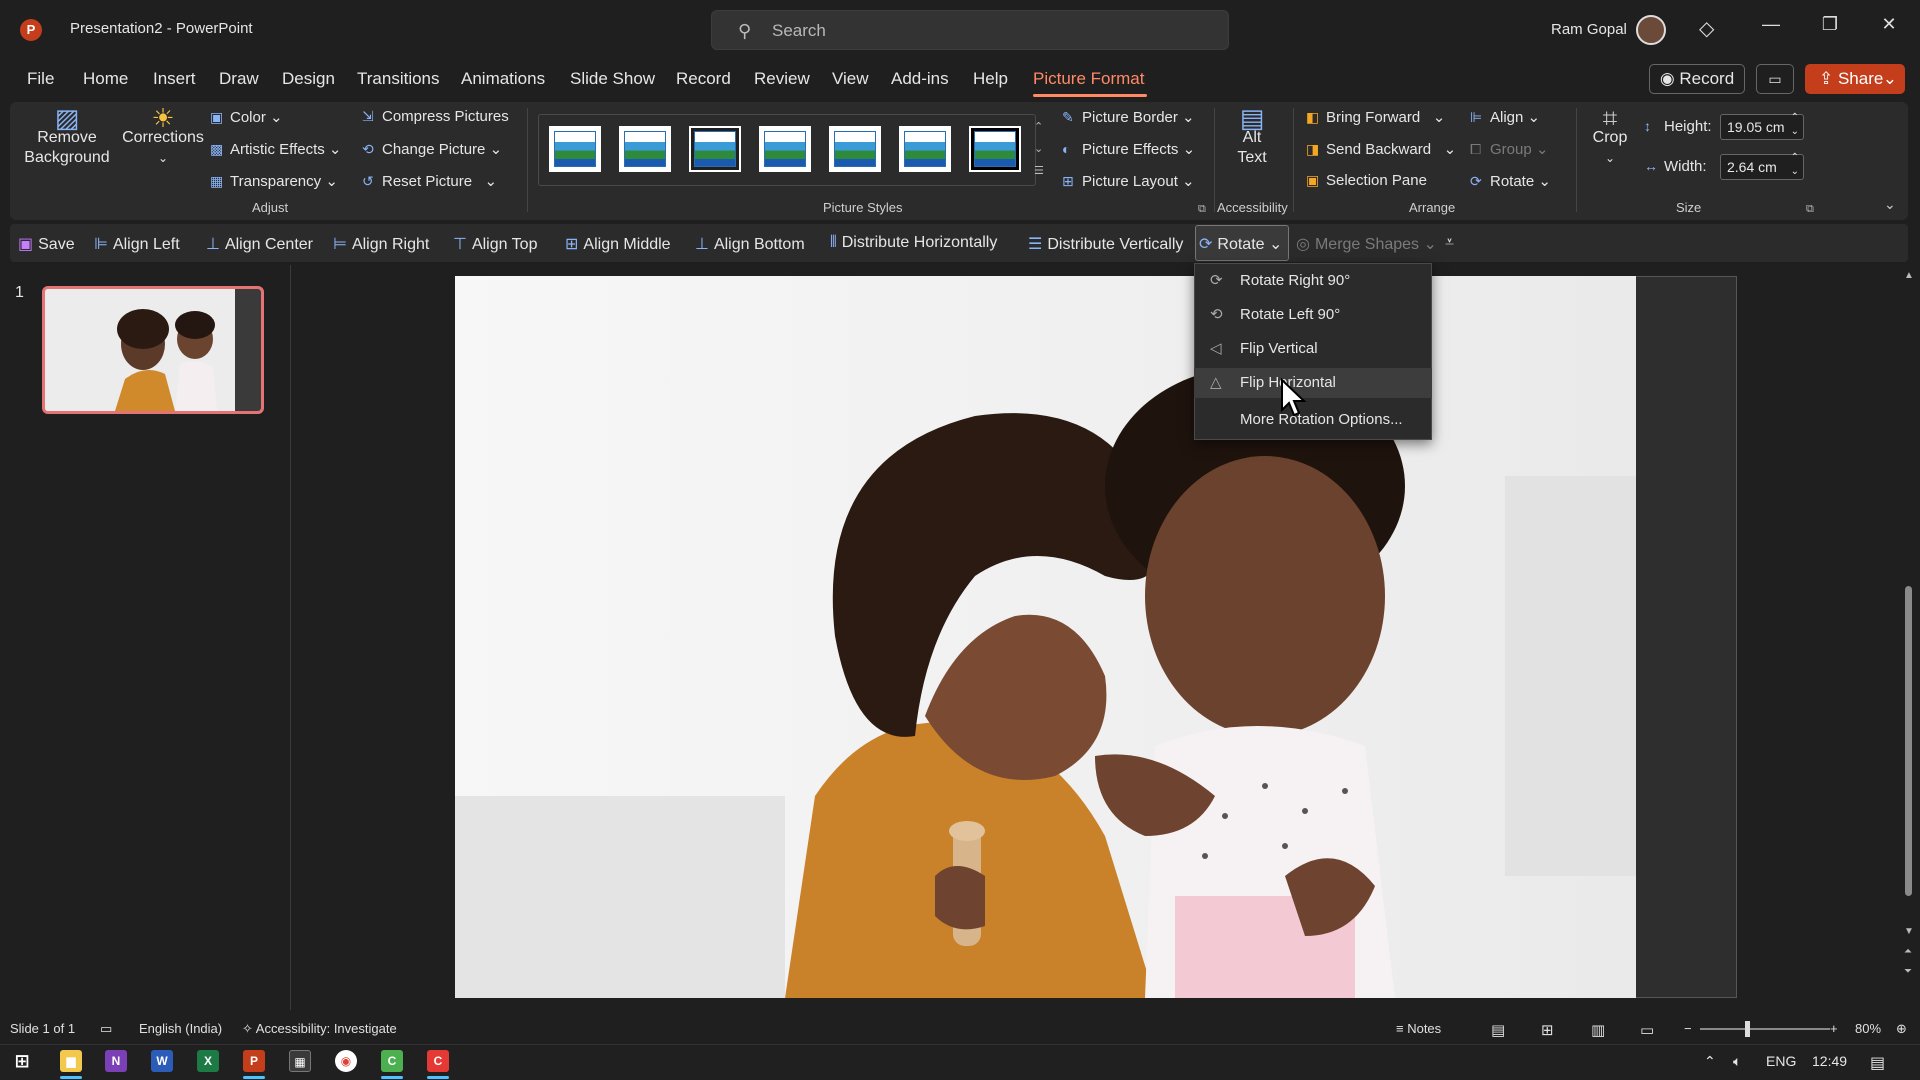 The height and width of the screenshot is (1080, 1920). What do you see at coordinates (1855, 79) in the screenshot?
I see `share-button: ⇪ Share ⌄` at bounding box center [1855, 79].